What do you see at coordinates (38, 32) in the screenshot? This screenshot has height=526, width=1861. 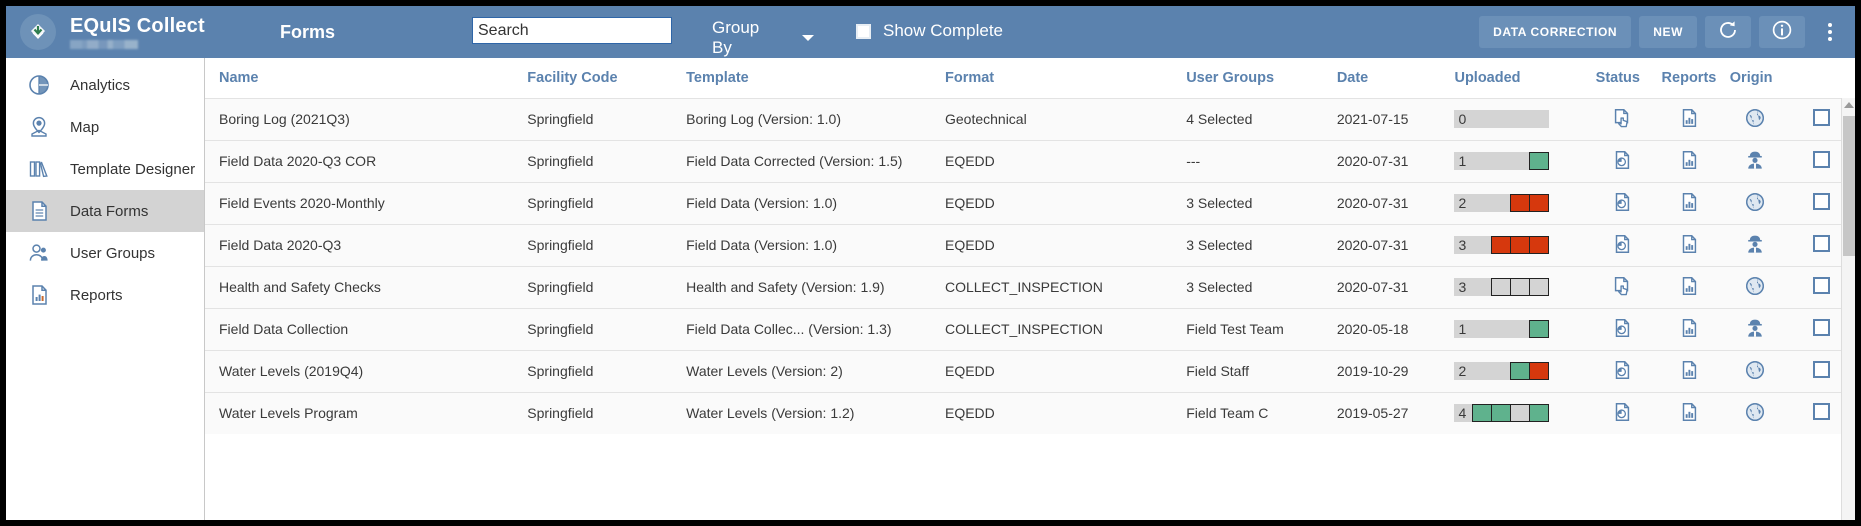 I see `app-logo` at bounding box center [38, 32].